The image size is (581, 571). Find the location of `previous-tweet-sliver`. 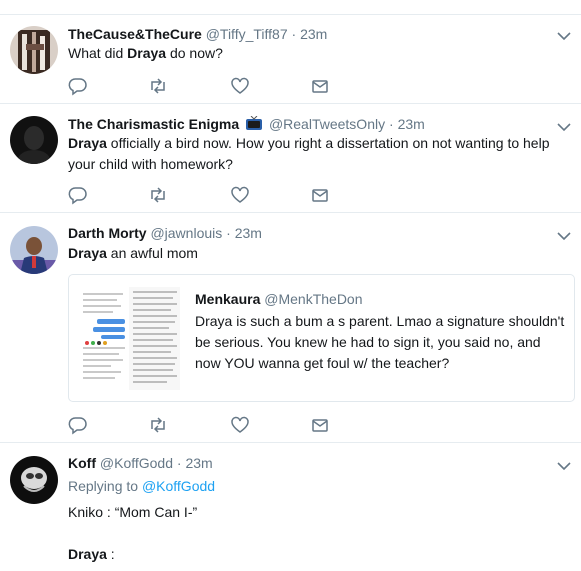

previous-tweet-sliver is located at coordinates (290, 7).